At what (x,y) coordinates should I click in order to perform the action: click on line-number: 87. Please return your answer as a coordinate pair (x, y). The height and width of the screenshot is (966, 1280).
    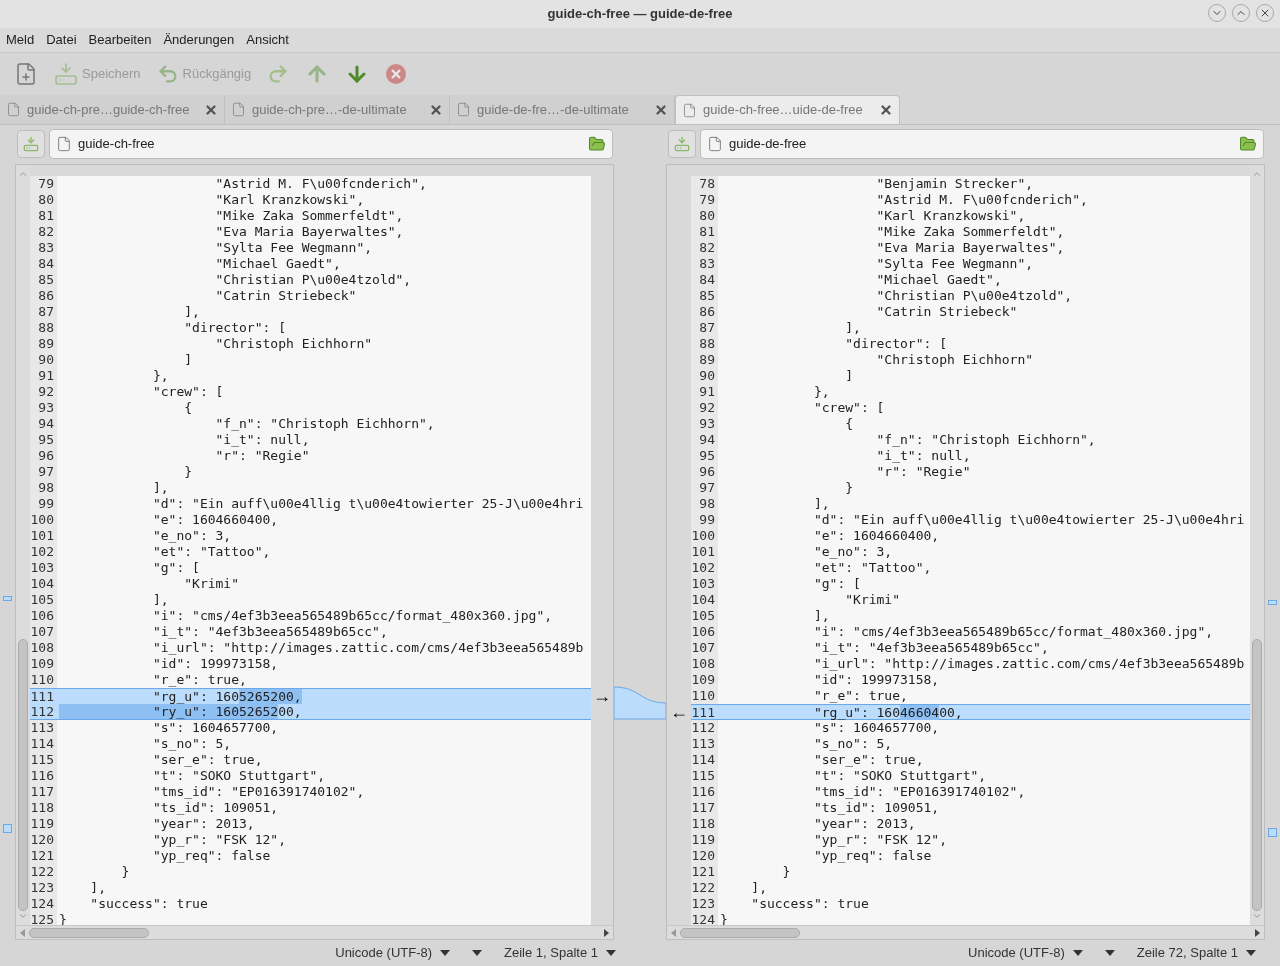
    Looking at the image, I should click on (704, 328).